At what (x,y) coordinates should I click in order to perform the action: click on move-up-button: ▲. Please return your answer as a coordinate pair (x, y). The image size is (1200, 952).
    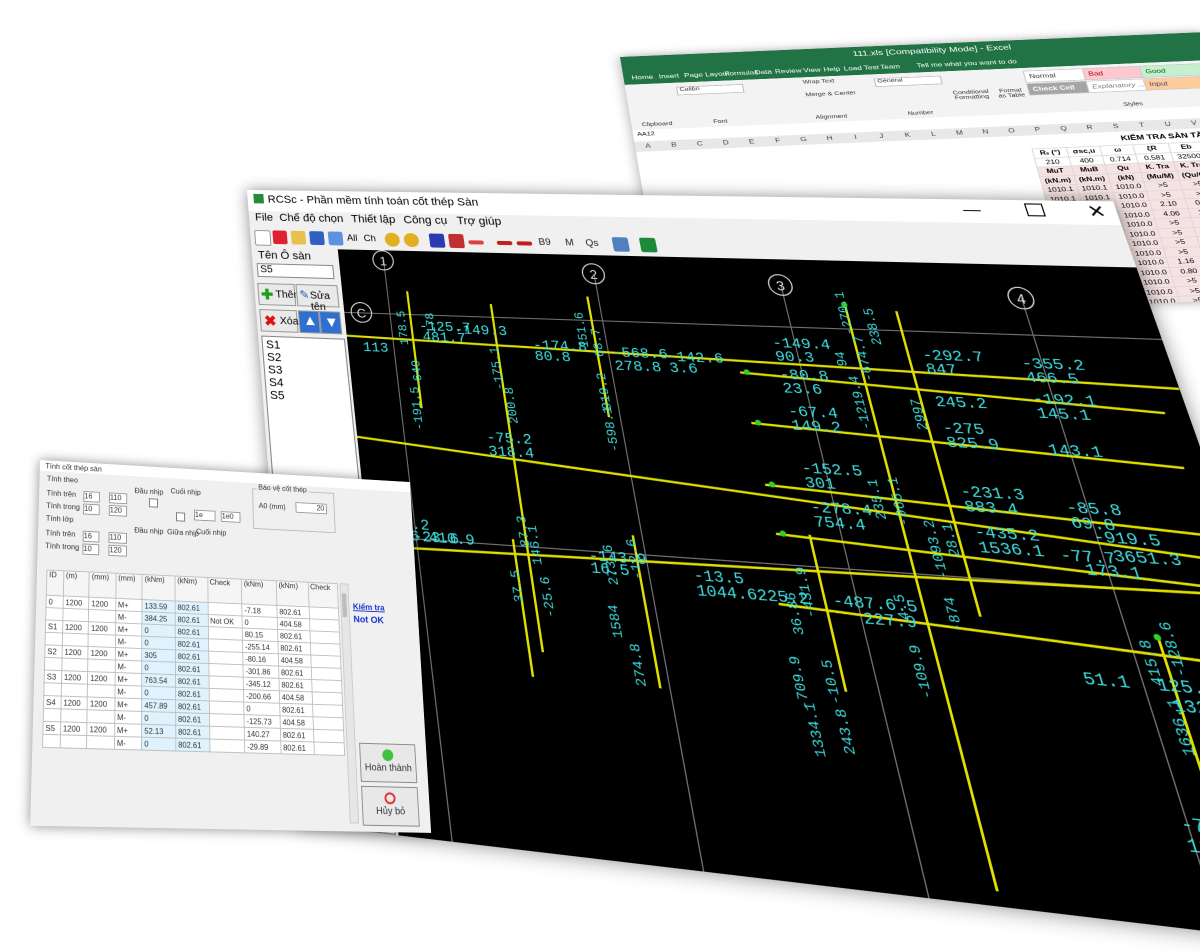
    Looking at the image, I should click on (309, 321).